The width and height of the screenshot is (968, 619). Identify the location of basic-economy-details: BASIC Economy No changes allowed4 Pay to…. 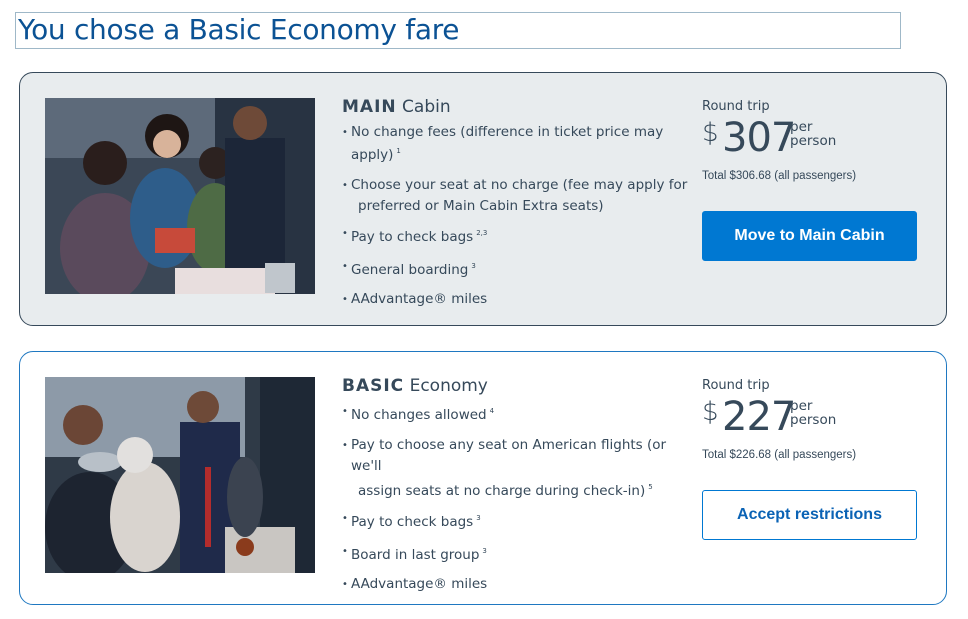
(517, 490).